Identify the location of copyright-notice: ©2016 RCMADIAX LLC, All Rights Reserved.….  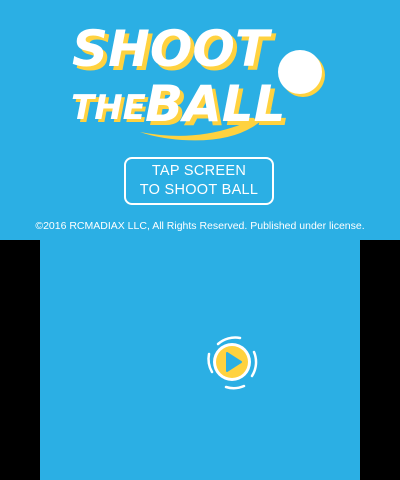
(200, 226).